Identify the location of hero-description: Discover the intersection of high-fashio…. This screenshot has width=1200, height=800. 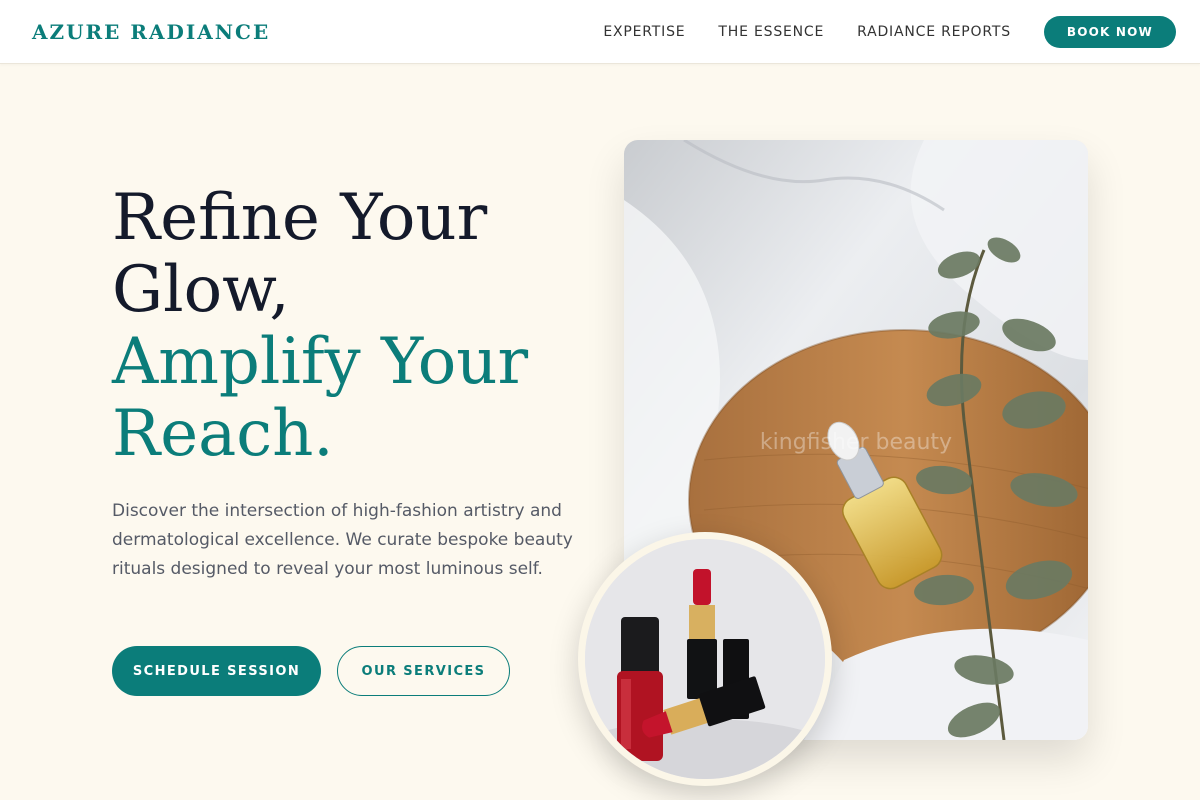
(342, 540).